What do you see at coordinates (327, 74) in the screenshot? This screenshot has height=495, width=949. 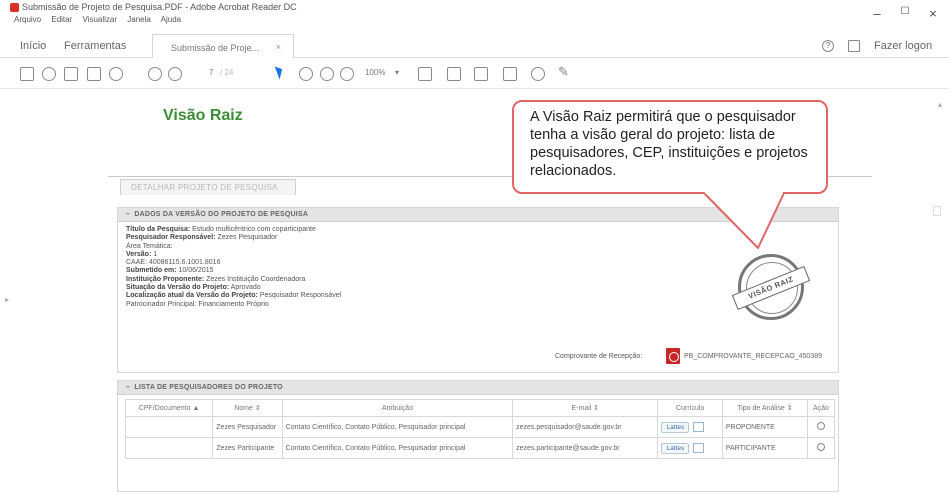 I see `zoom-out-icon` at bounding box center [327, 74].